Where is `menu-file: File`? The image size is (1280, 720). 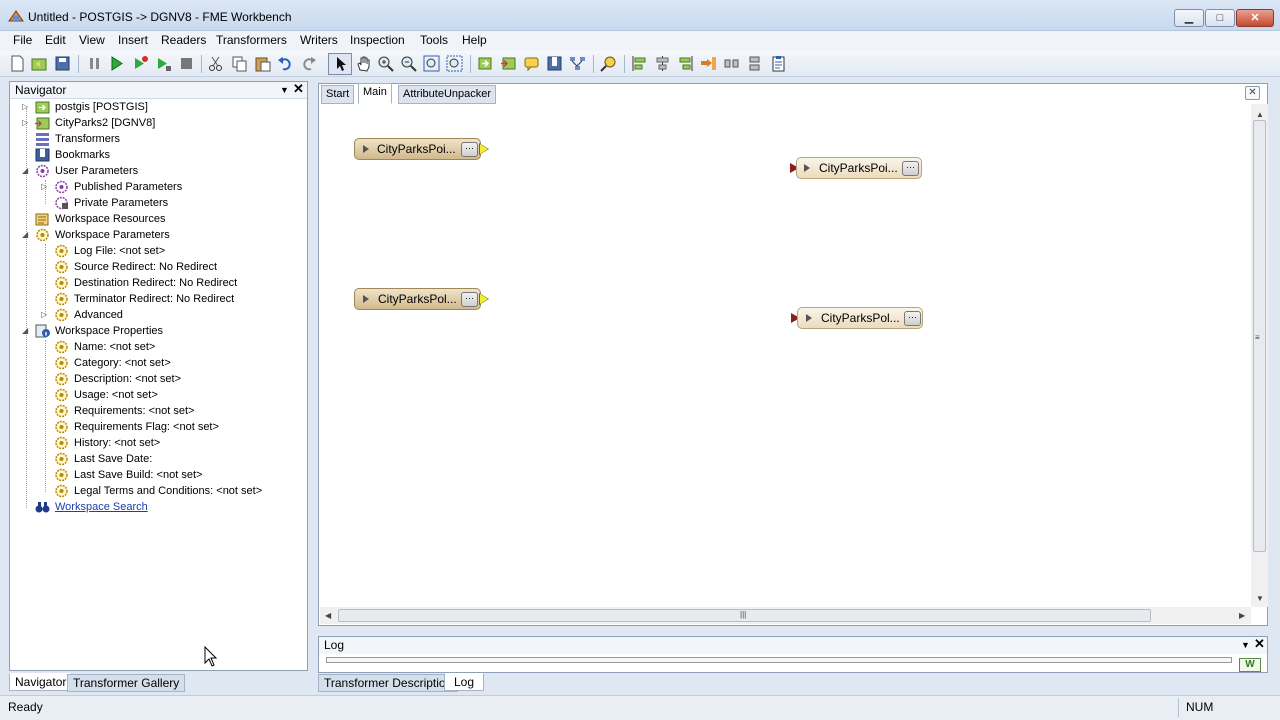
menu-file: File is located at coordinates (22, 40).